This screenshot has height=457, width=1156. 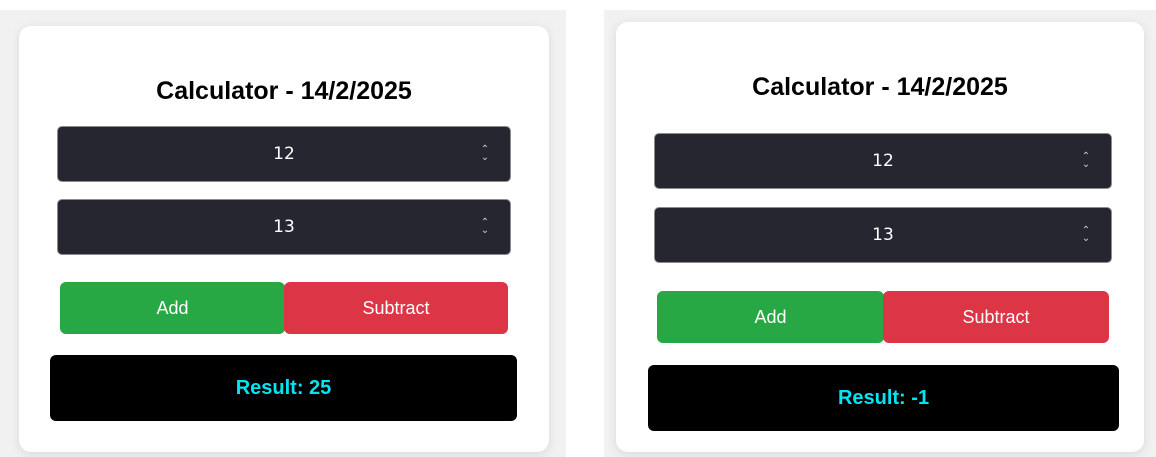 I want to click on result-display: Result: -1, so click(x=883, y=398).